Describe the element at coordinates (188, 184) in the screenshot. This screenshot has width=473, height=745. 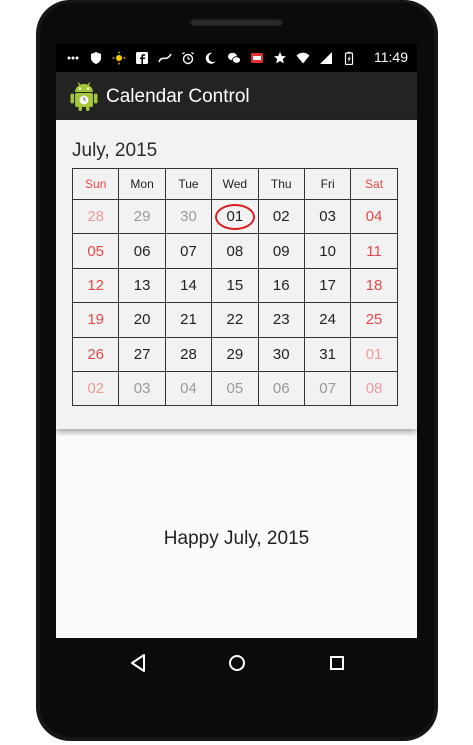
I see `weekday-tue: Tue` at that location.